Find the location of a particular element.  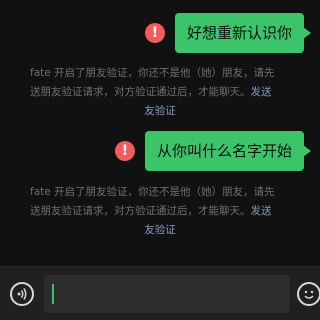

message-row: ! 好想重新认识你 is located at coordinates (228, 33).